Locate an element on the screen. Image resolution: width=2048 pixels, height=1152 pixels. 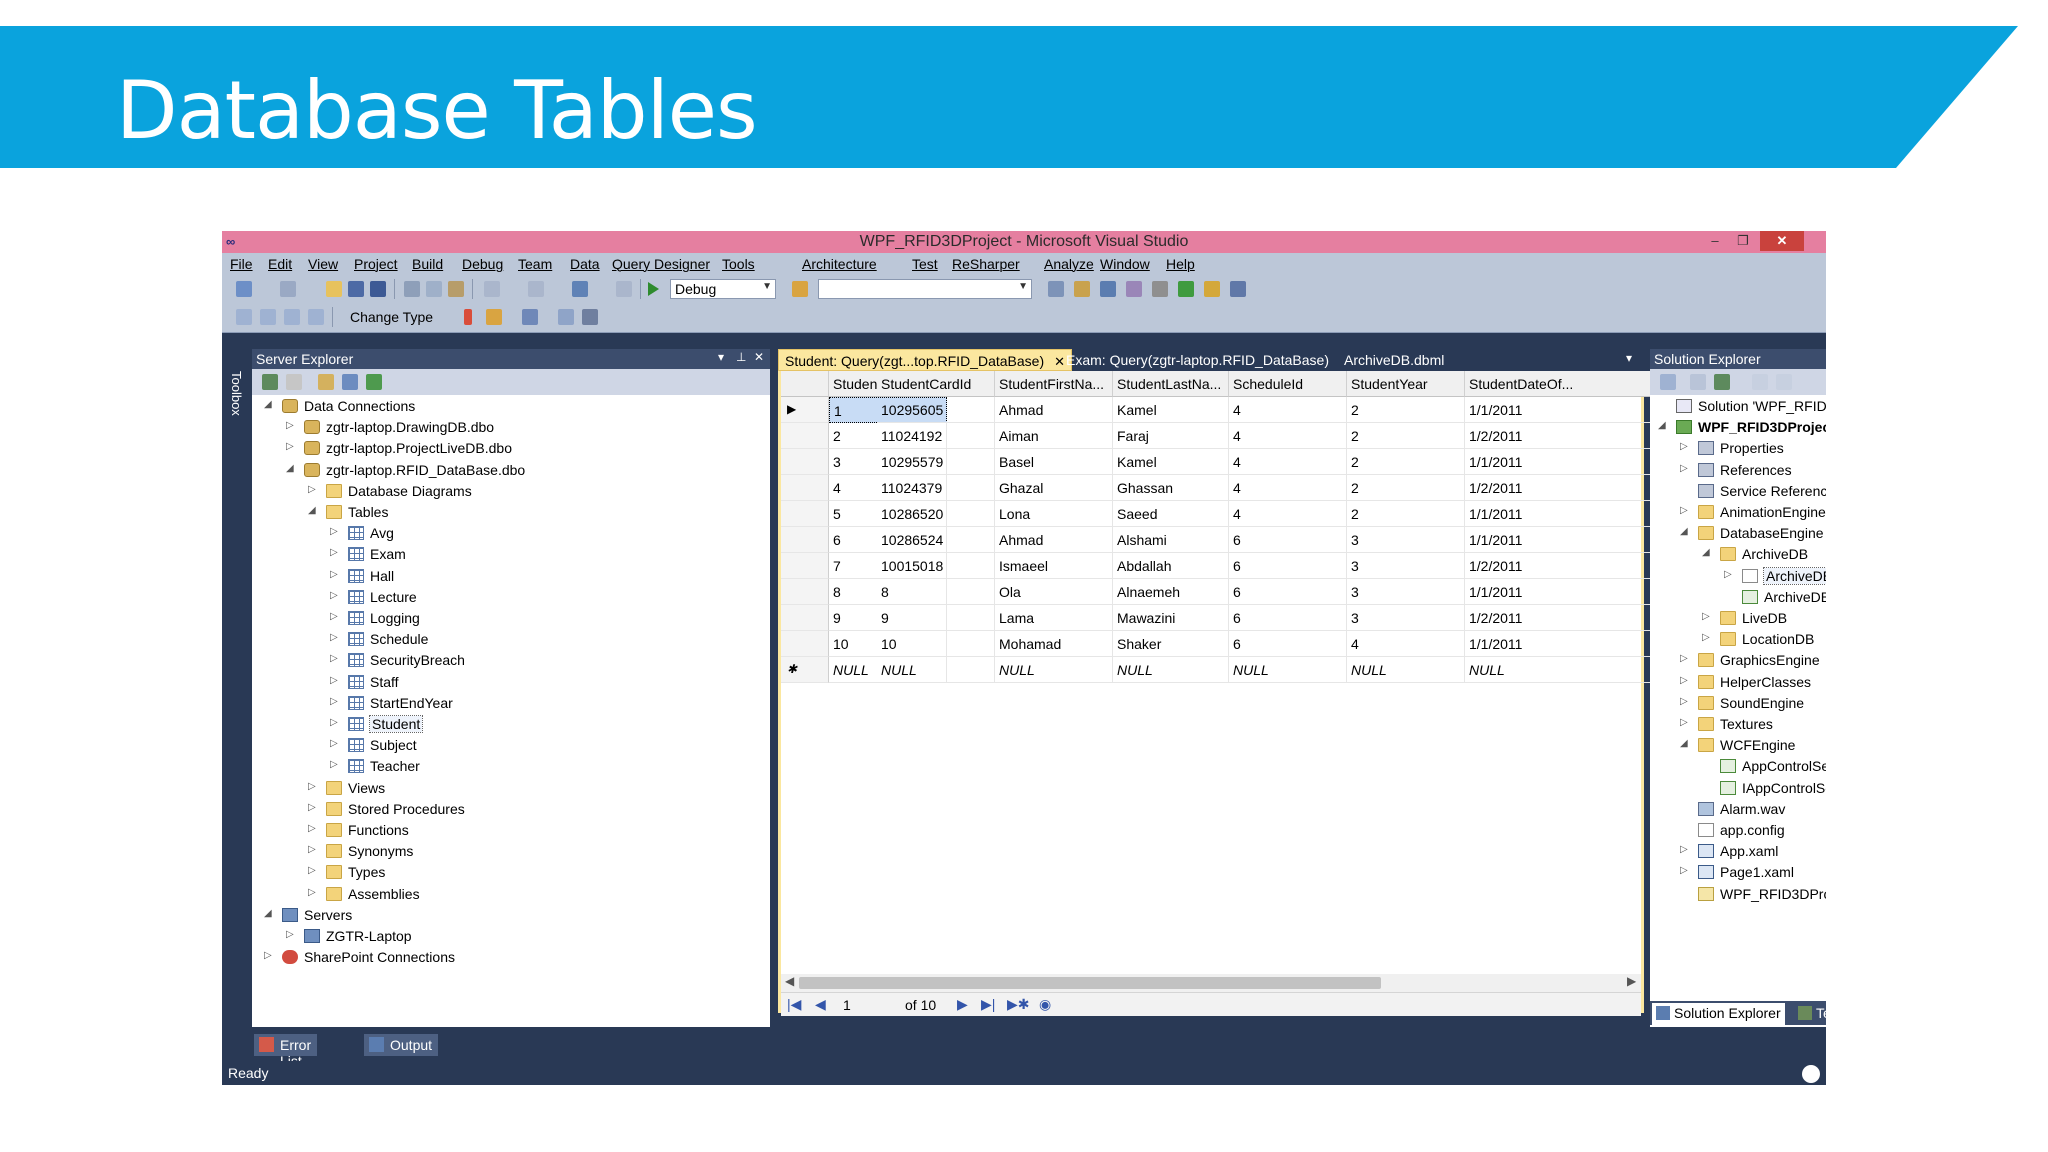
undo-icon is located at coordinates (492, 289).